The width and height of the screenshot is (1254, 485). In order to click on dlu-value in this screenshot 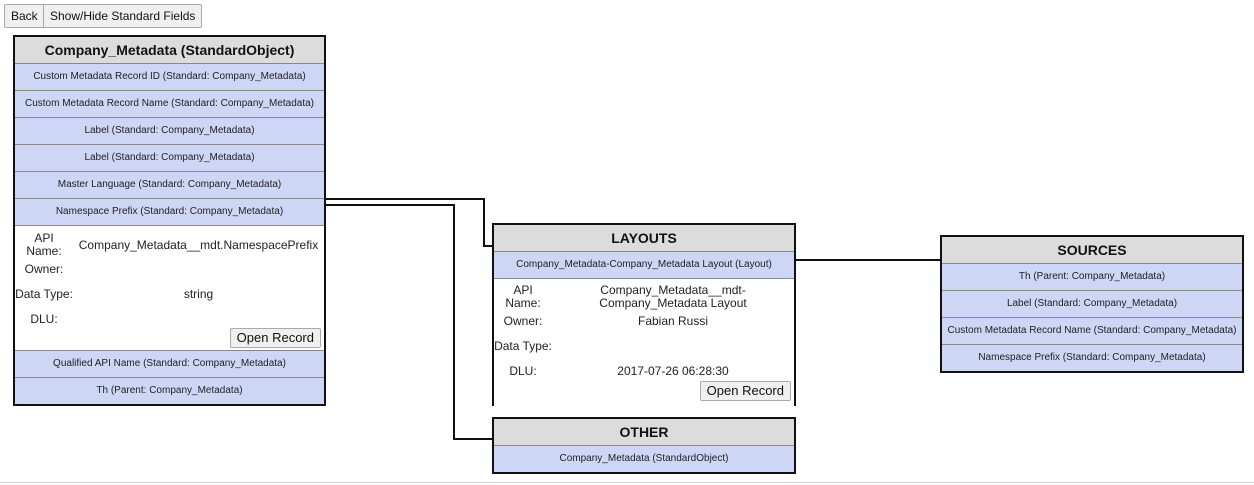, I will do `click(198, 319)`.